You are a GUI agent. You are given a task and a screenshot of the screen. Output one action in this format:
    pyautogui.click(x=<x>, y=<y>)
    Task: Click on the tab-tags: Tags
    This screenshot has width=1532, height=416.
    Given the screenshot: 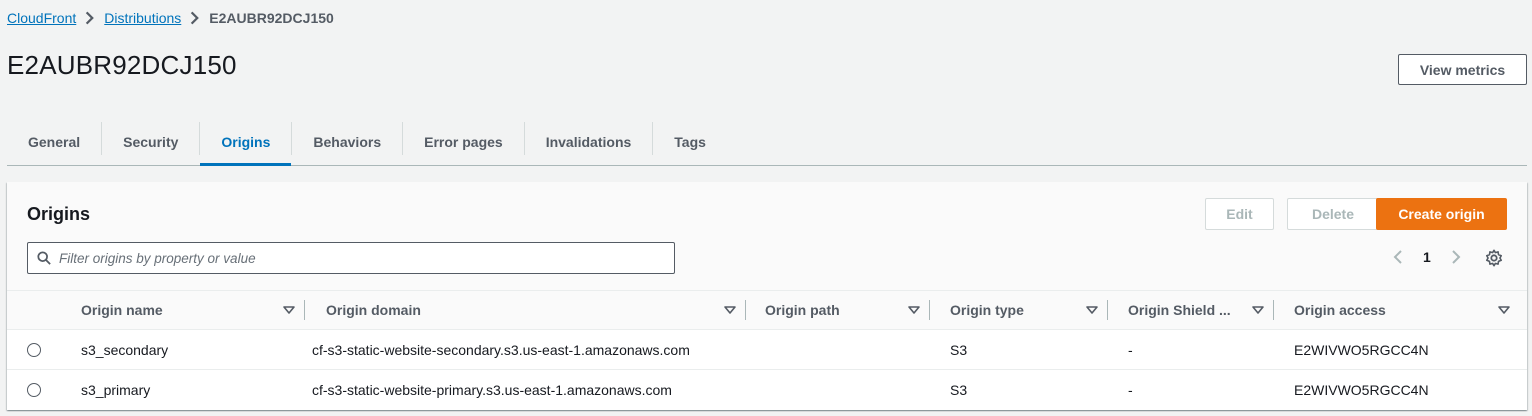 What is the action you would take?
    pyautogui.click(x=690, y=141)
    